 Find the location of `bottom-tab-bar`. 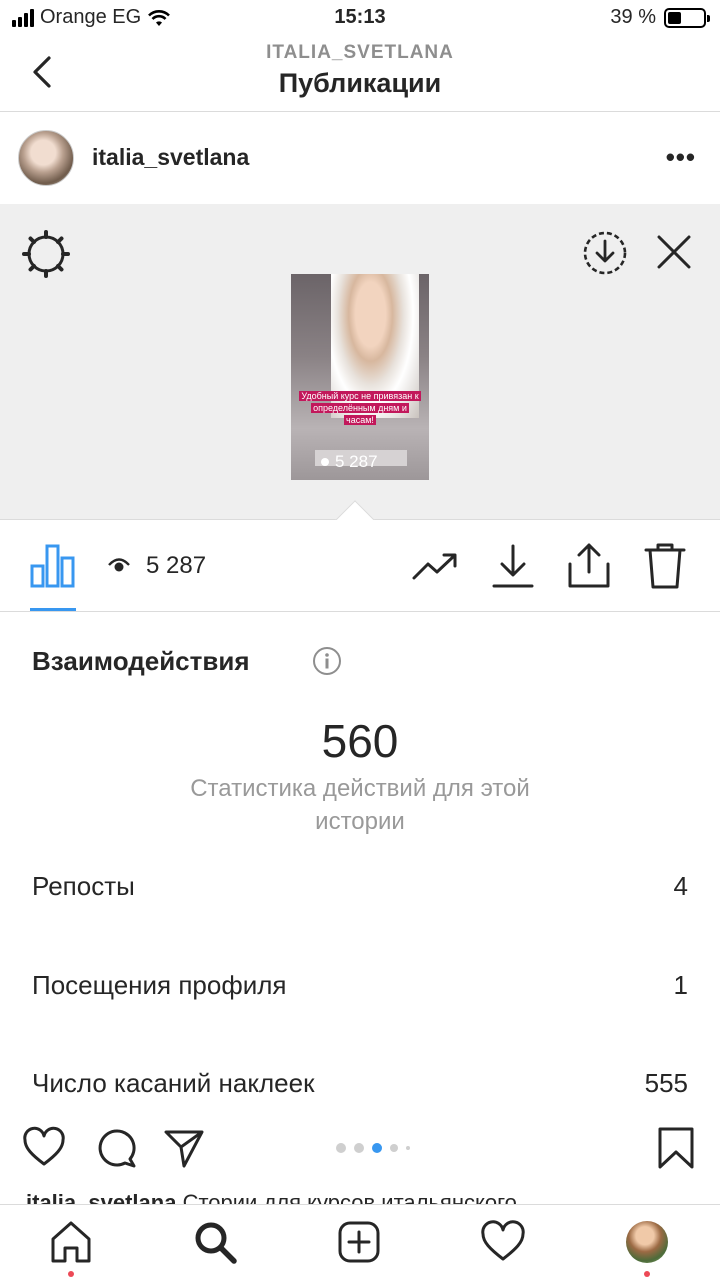

bottom-tab-bar is located at coordinates (360, 1242).